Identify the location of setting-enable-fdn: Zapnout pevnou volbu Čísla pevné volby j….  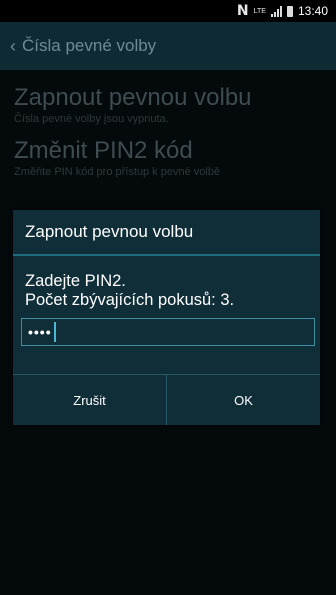
(133, 104).